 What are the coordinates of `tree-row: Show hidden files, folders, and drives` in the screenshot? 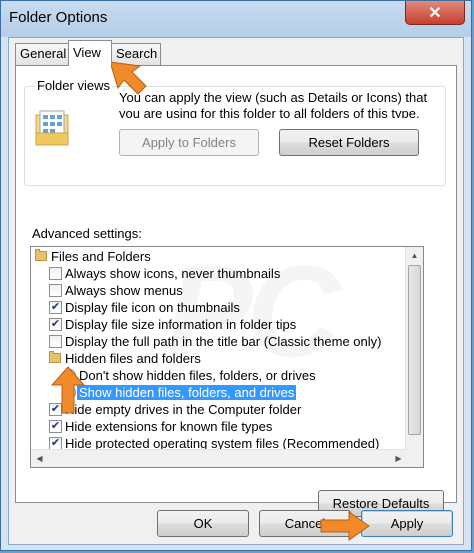 It's located at (219, 392).